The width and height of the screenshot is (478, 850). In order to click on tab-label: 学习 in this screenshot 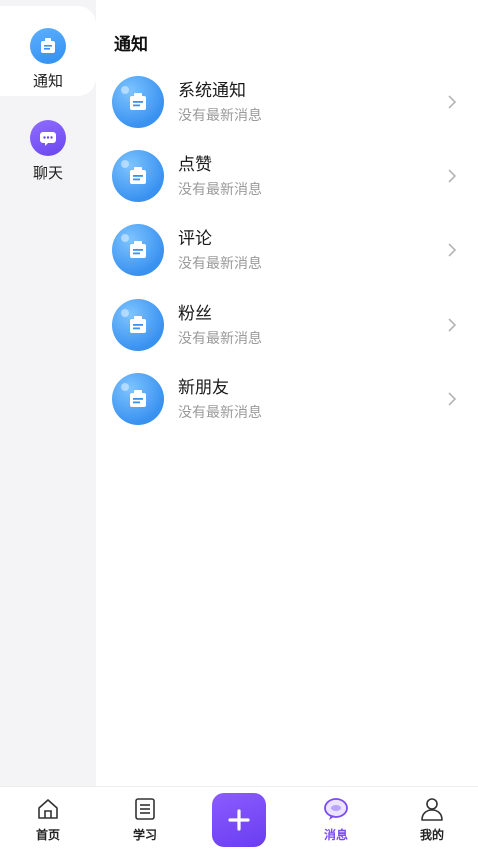, I will do `click(144, 834)`.